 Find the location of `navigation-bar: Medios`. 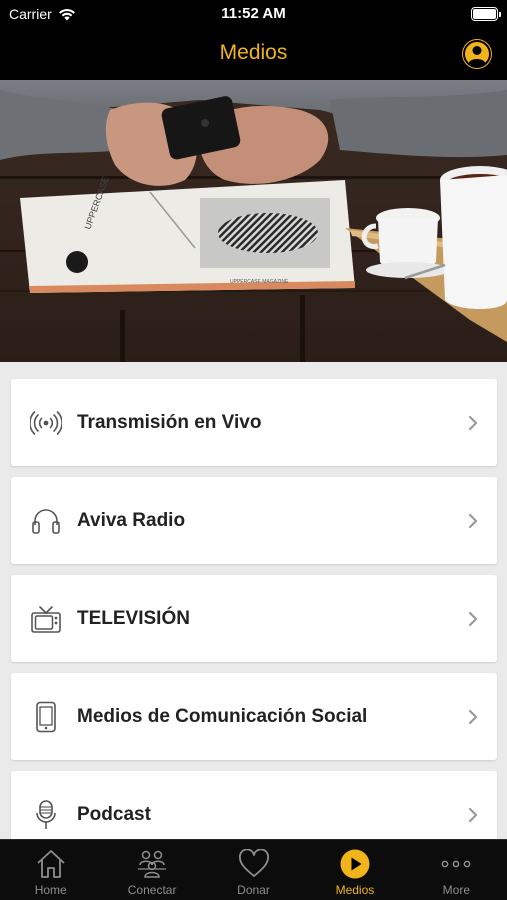

navigation-bar: Medios is located at coordinates (253, 55).